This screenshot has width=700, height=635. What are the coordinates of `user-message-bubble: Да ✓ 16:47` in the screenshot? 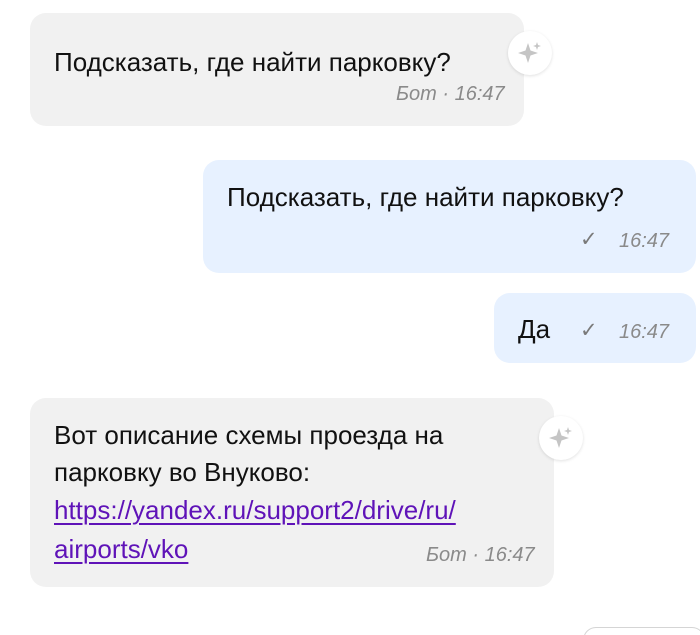 It's located at (595, 328).